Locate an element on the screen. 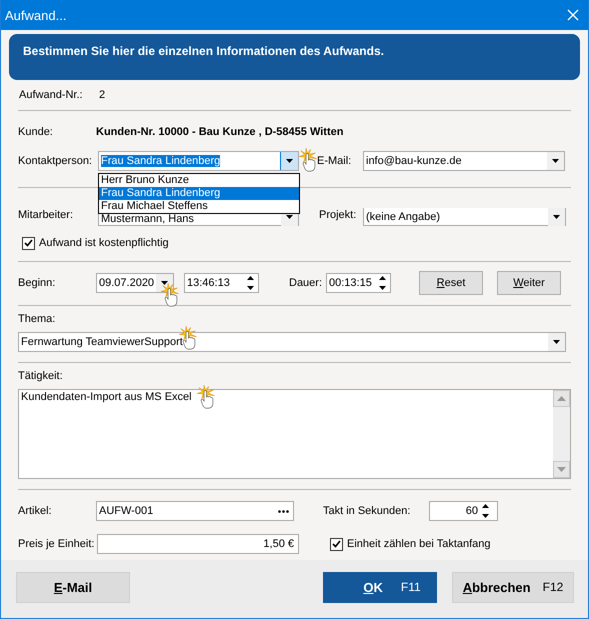 The image size is (589, 619). banner-text: Bestimmen Sie hier die einzelnen Informationen des Aufwands. is located at coordinates (203, 51).